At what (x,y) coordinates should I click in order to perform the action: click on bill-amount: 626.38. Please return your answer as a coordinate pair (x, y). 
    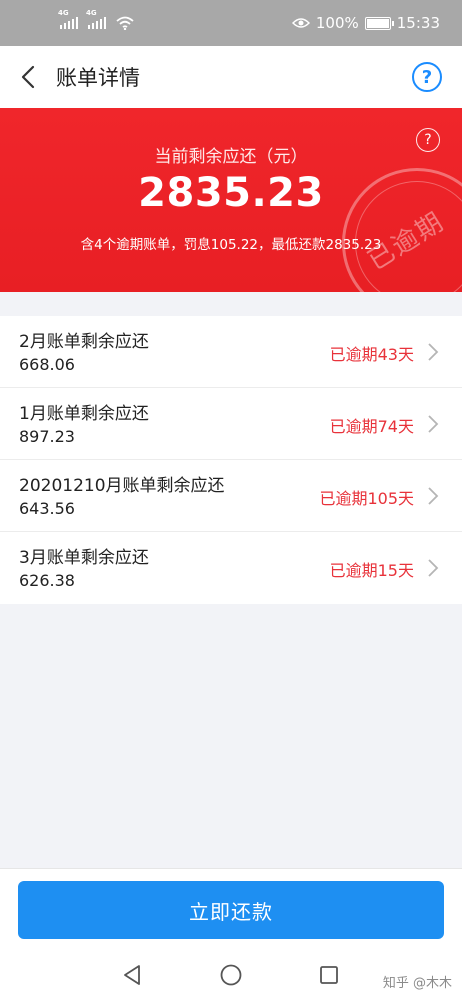
    Looking at the image, I should click on (47, 580).